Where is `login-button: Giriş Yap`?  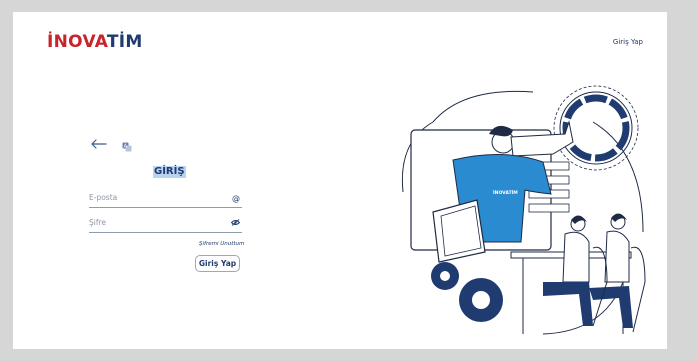
login-button: Giriş Yap is located at coordinates (217, 263).